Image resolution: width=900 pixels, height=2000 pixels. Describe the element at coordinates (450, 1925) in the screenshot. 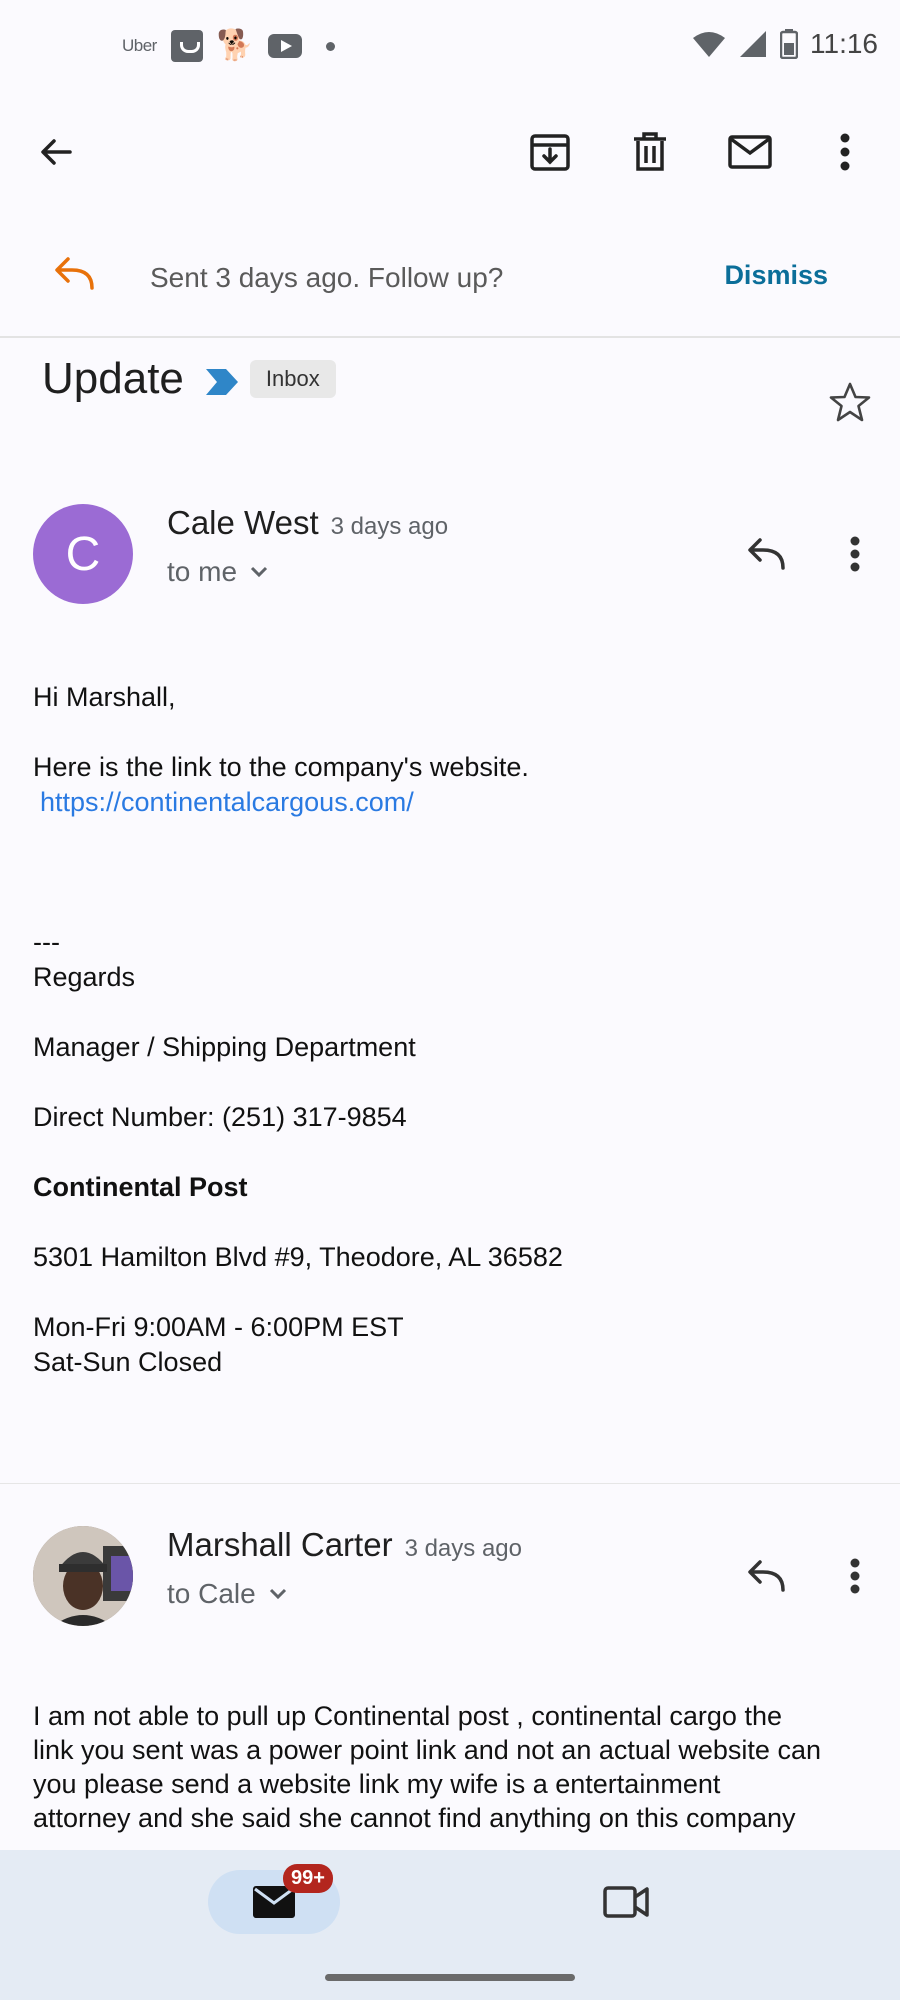

I see `bottom-navigation: 99+` at that location.